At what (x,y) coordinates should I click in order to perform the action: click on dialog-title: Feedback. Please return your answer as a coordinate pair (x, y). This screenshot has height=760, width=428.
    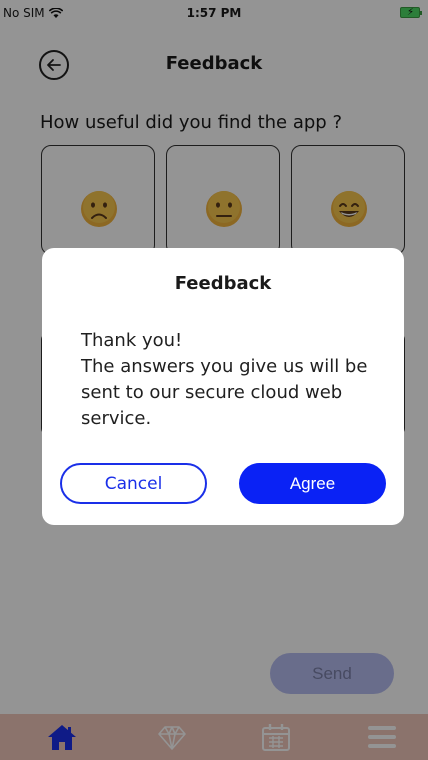
    Looking at the image, I should click on (223, 283).